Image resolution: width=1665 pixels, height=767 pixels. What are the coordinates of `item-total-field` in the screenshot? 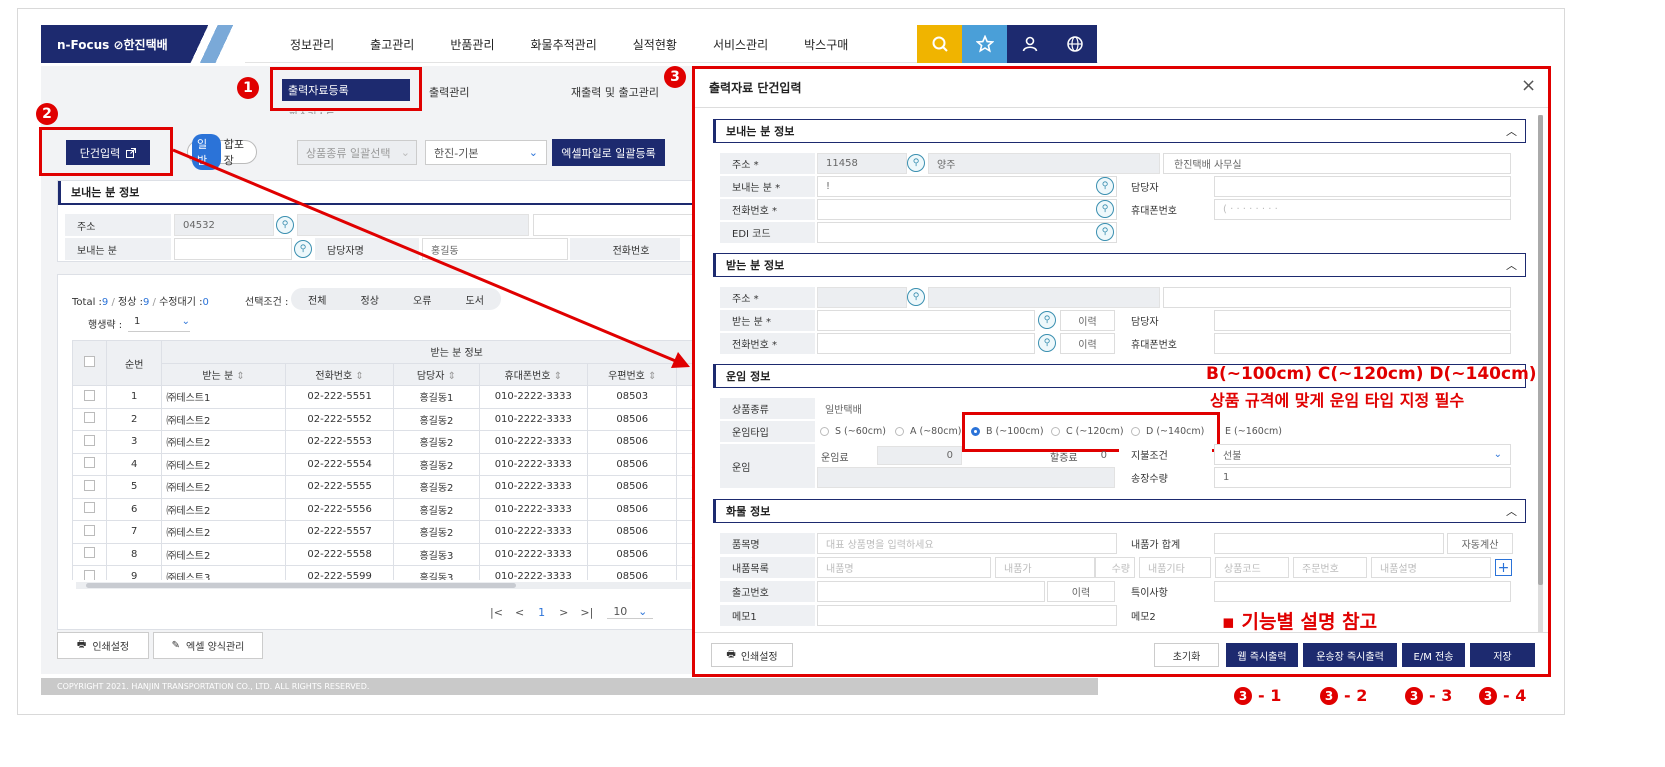 It's located at (1329, 543).